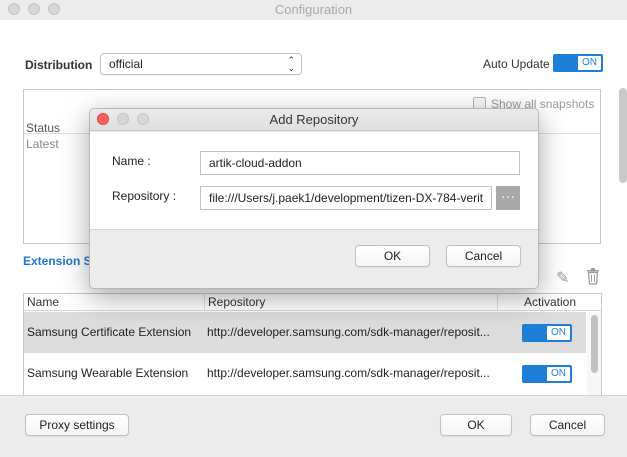 Image resolution: width=627 pixels, height=457 pixels. I want to click on window-titlebar: Configuration, so click(313, 10).